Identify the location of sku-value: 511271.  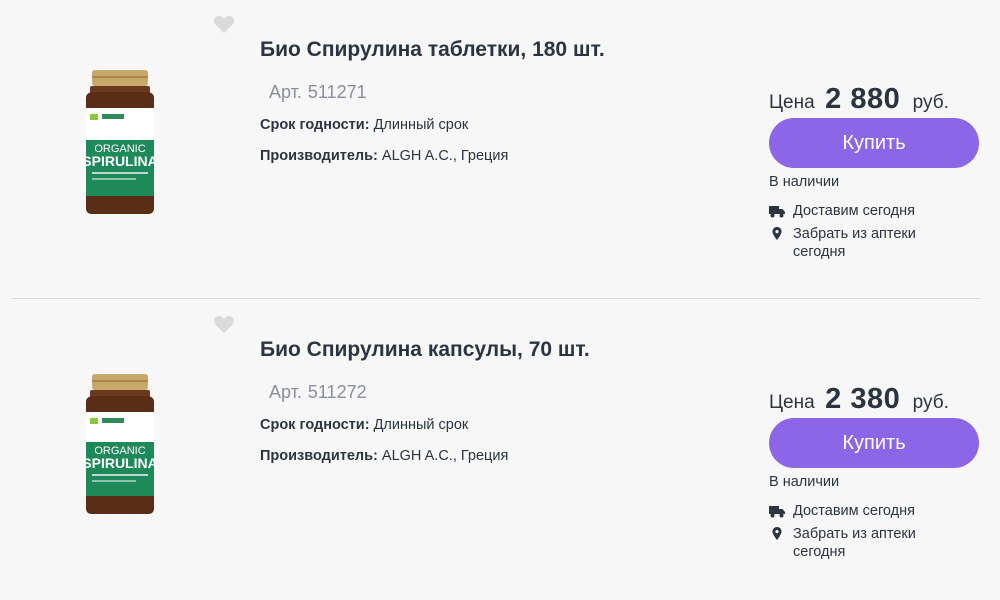
(337, 92).